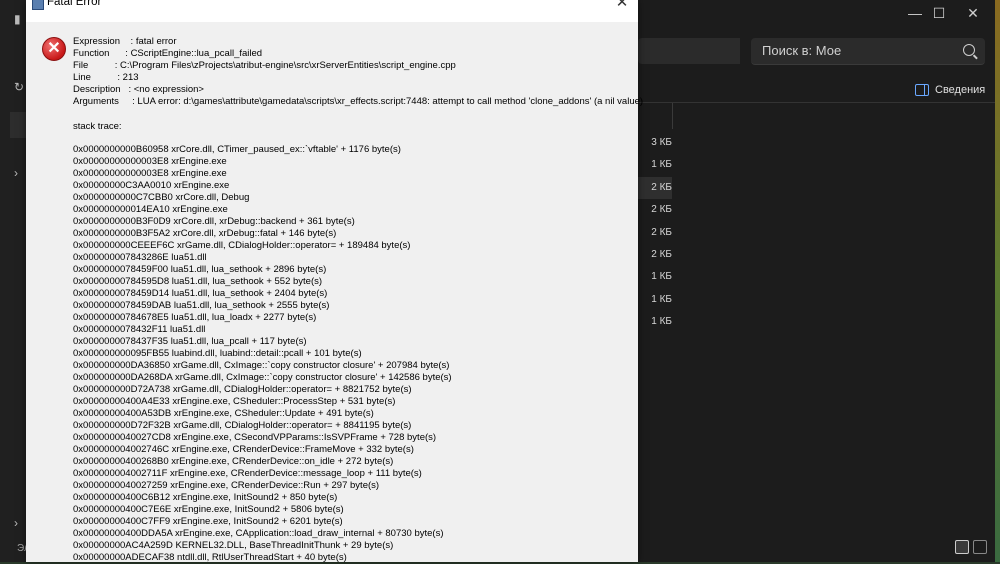 Image resolution: width=1000 pixels, height=564 pixels. What do you see at coordinates (151, 185) in the screenshot?
I see `stack-trace-line: 0x00000000C3AA0010 xrEngine.exe` at bounding box center [151, 185].